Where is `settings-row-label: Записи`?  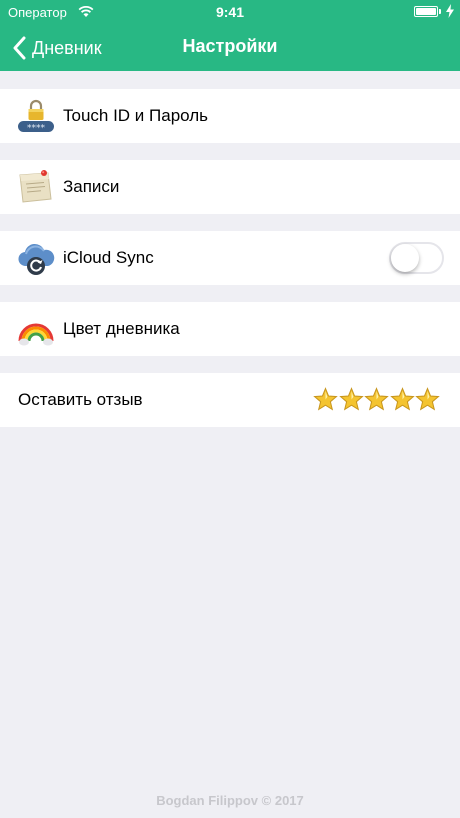
settings-row-label: Записи is located at coordinates (91, 186).